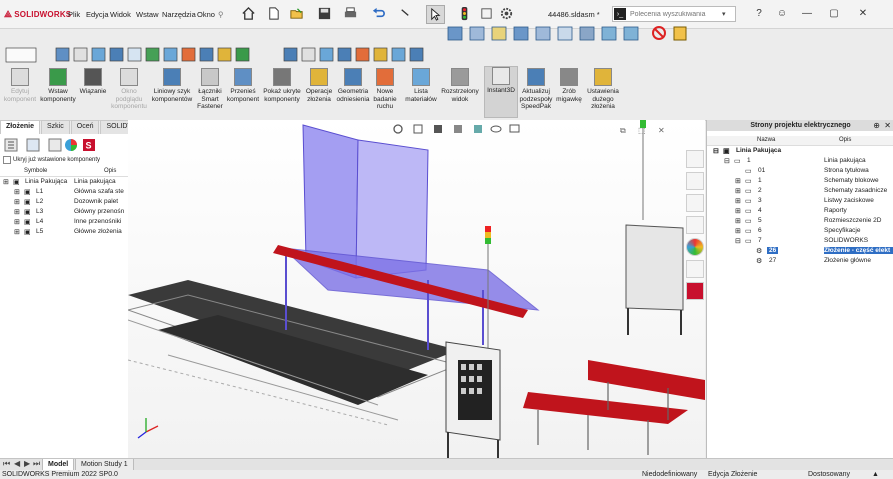 The width and height of the screenshot is (893, 479). I want to click on right-tree-row: ⚙ 27 Złożenie główne, so click(800, 261).